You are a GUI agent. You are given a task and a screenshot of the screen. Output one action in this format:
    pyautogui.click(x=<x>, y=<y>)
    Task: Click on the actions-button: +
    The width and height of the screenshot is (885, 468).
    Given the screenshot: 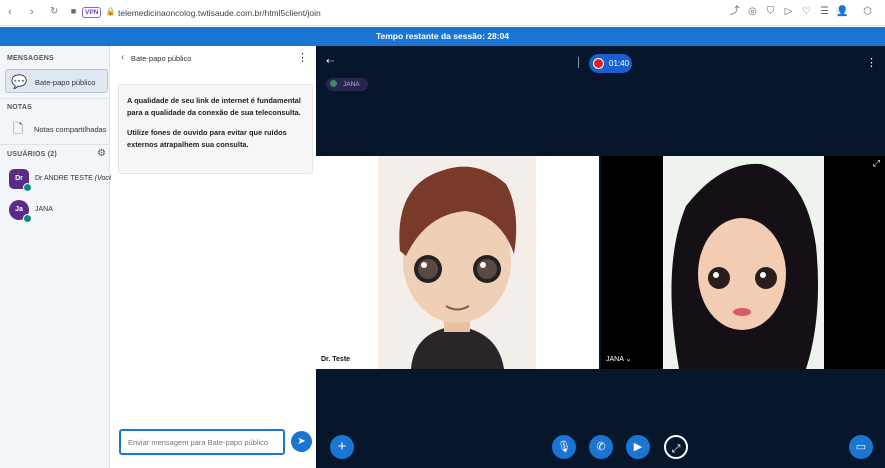 What is the action you would take?
    pyautogui.click(x=342, y=447)
    